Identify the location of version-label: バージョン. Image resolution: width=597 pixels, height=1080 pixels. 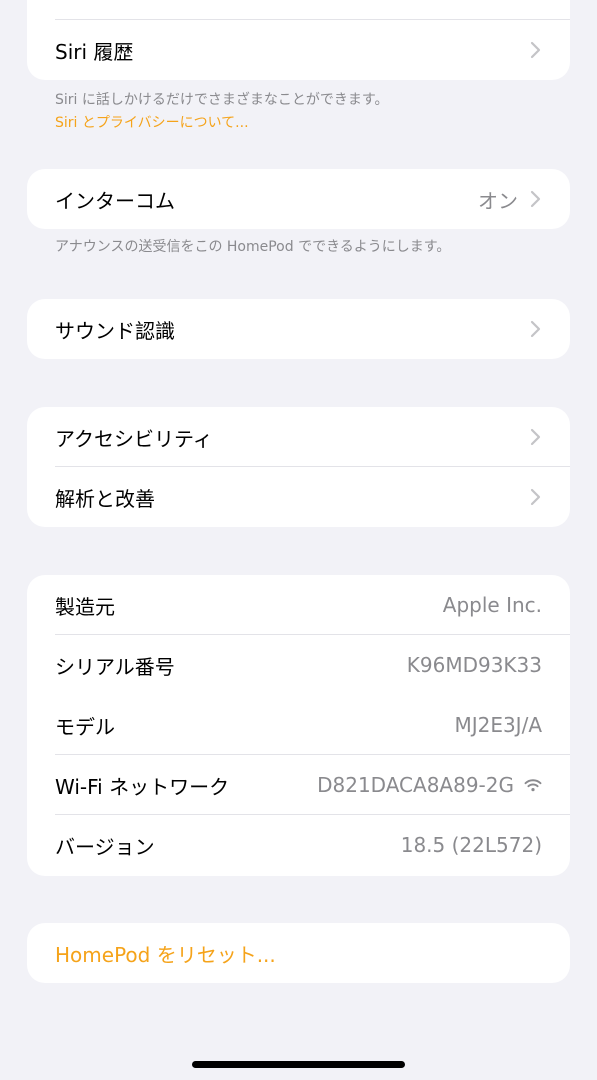
(105, 846).